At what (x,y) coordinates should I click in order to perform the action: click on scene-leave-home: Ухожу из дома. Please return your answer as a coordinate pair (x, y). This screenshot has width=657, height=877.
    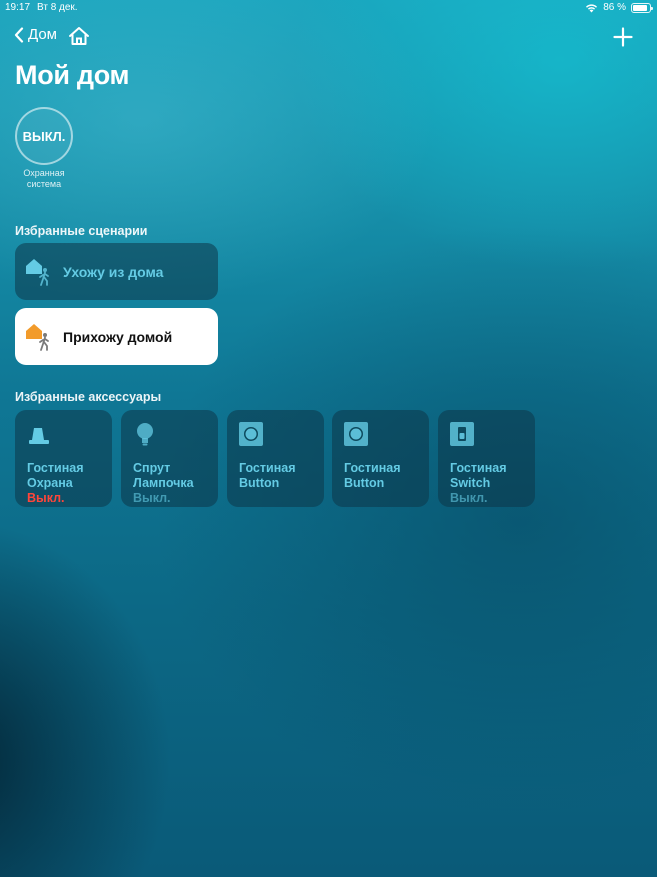
    Looking at the image, I should click on (116, 271).